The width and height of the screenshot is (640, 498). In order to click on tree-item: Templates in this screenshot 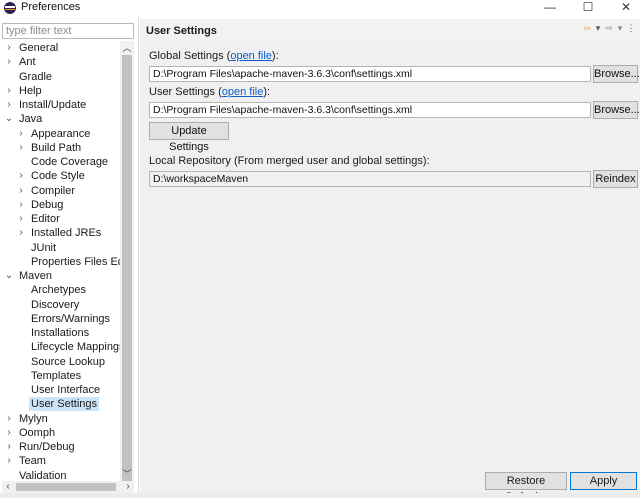, I will do `click(61, 376)`.